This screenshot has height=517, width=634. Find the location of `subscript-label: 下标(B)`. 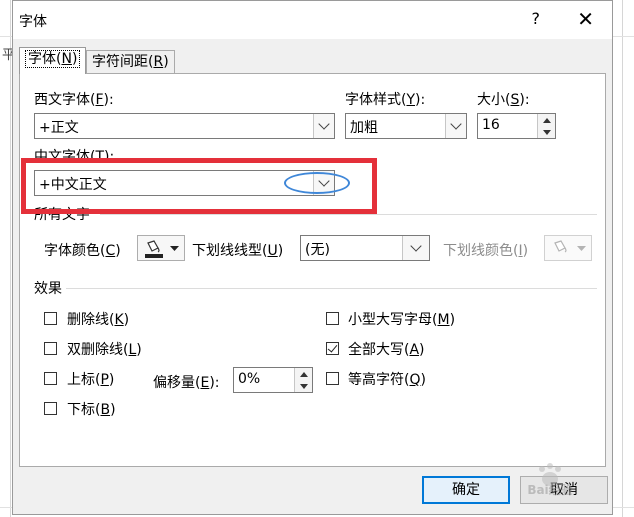

subscript-label: 下标(B) is located at coordinates (91, 409).